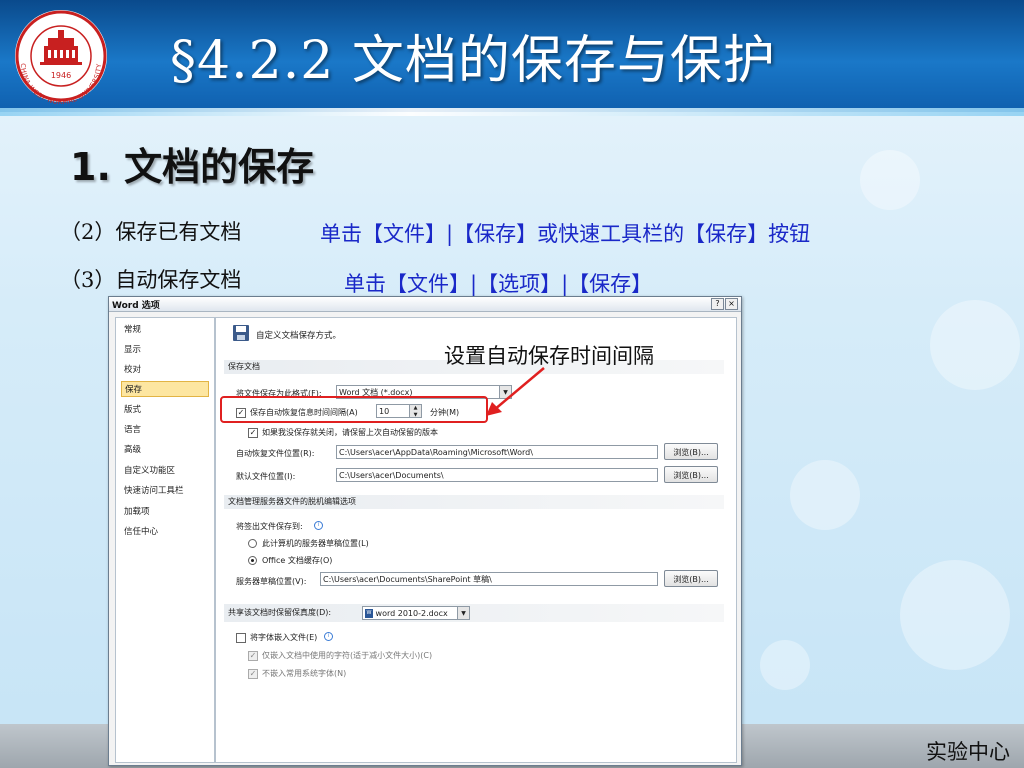  Describe the element at coordinates (284, 637) in the screenshot. I see `embed-fonts-label: 将字体嵌入文件(E)` at that location.